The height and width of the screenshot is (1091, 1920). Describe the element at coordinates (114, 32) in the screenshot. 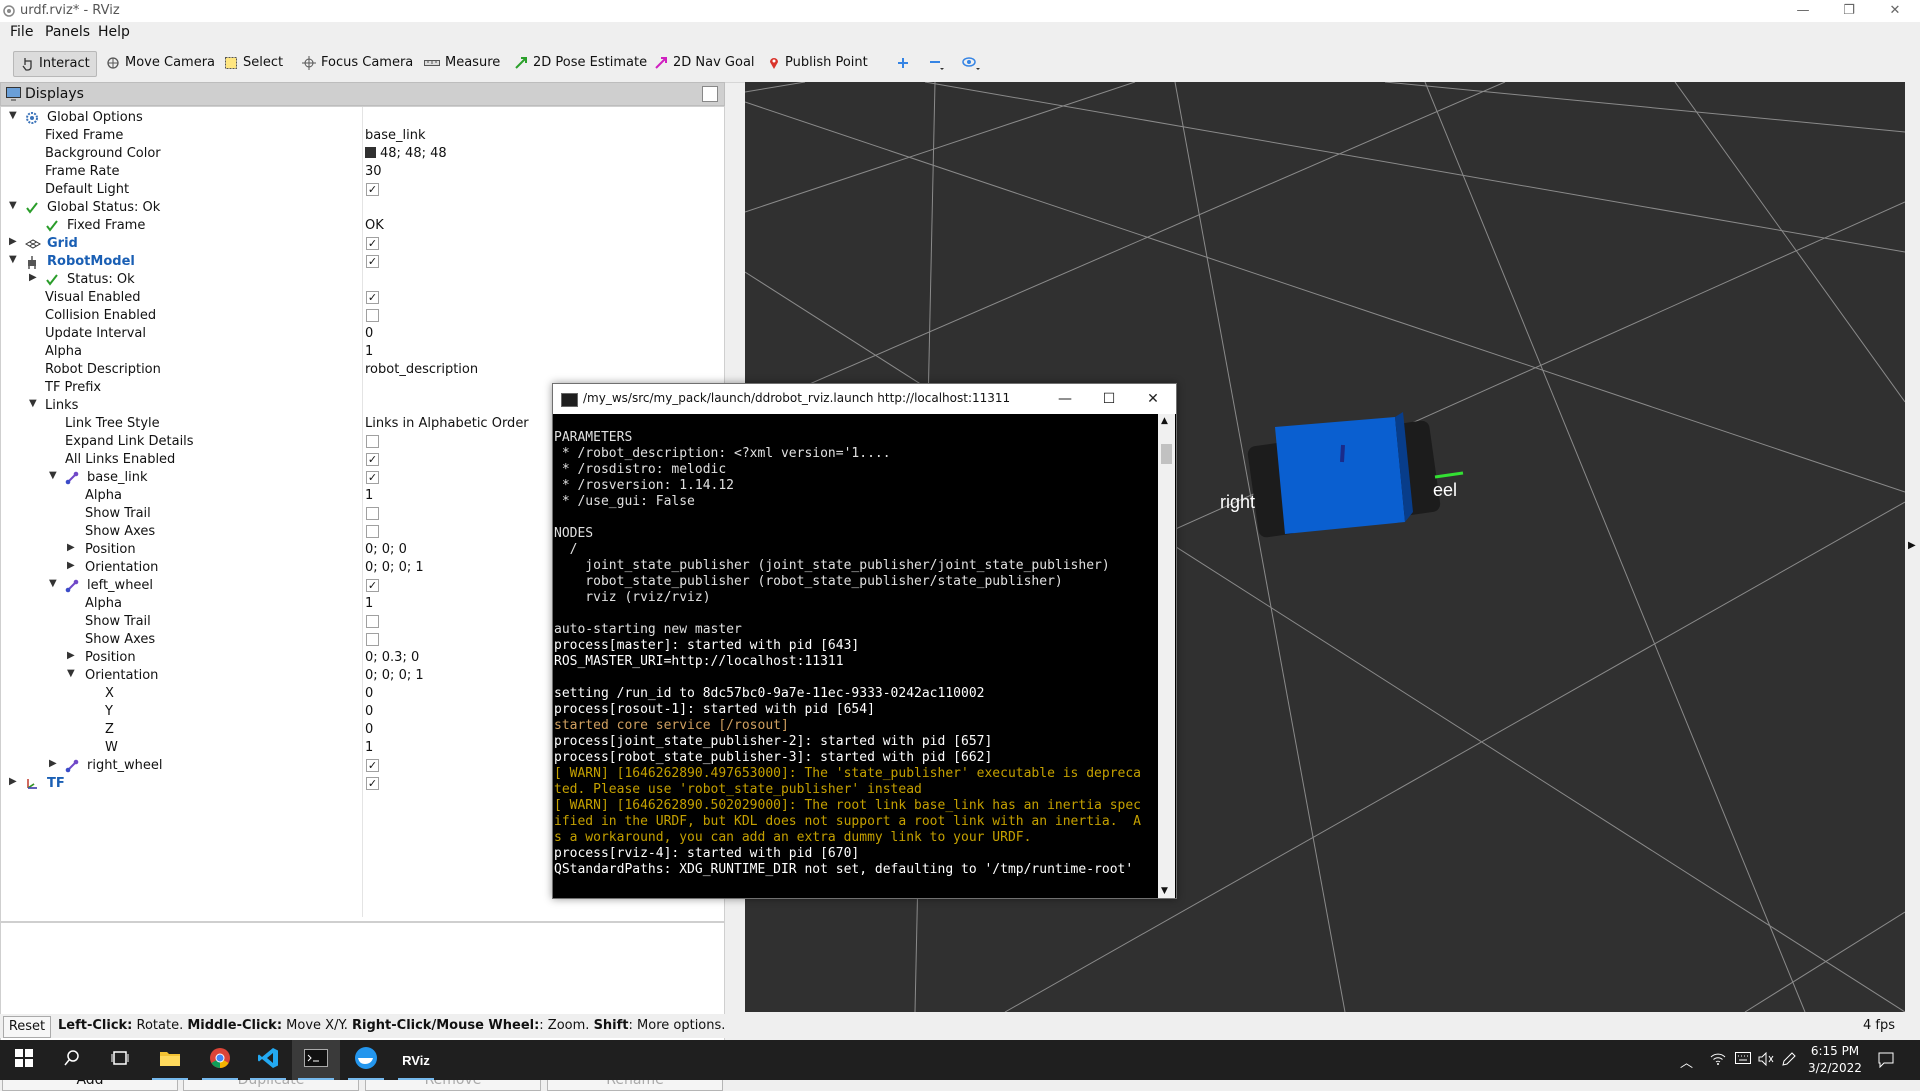

I see `menu-help: Help` at that location.